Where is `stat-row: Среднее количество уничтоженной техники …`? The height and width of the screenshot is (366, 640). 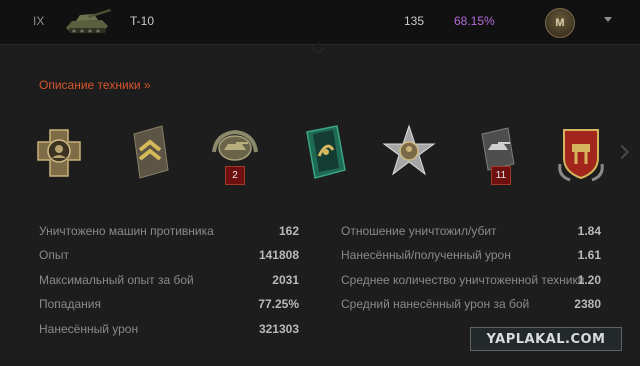
stat-row: Среднее количество уничтоженной техники … is located at coordinates (471, 281).